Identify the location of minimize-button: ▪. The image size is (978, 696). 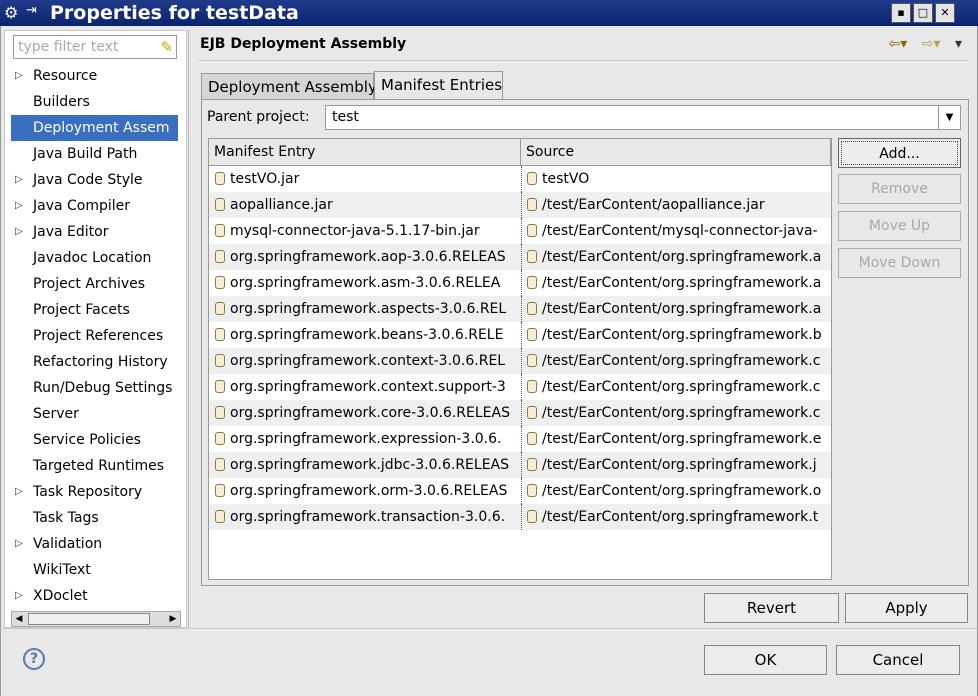
(901, 13).